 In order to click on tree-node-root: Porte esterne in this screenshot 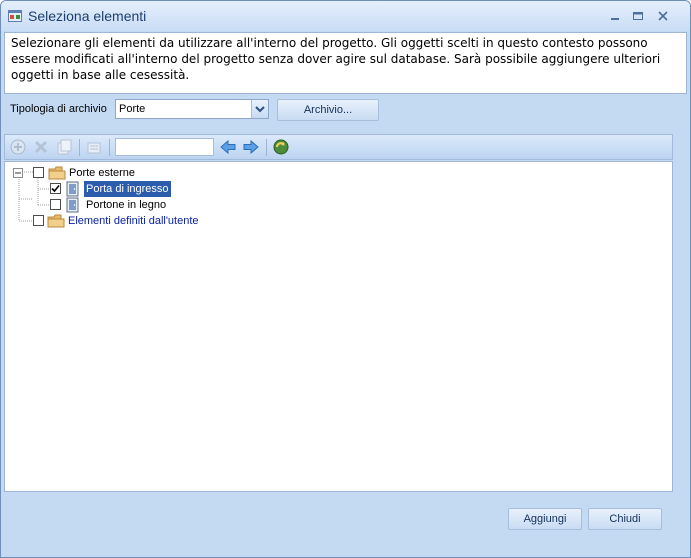, I will do `click(113, 173)`.